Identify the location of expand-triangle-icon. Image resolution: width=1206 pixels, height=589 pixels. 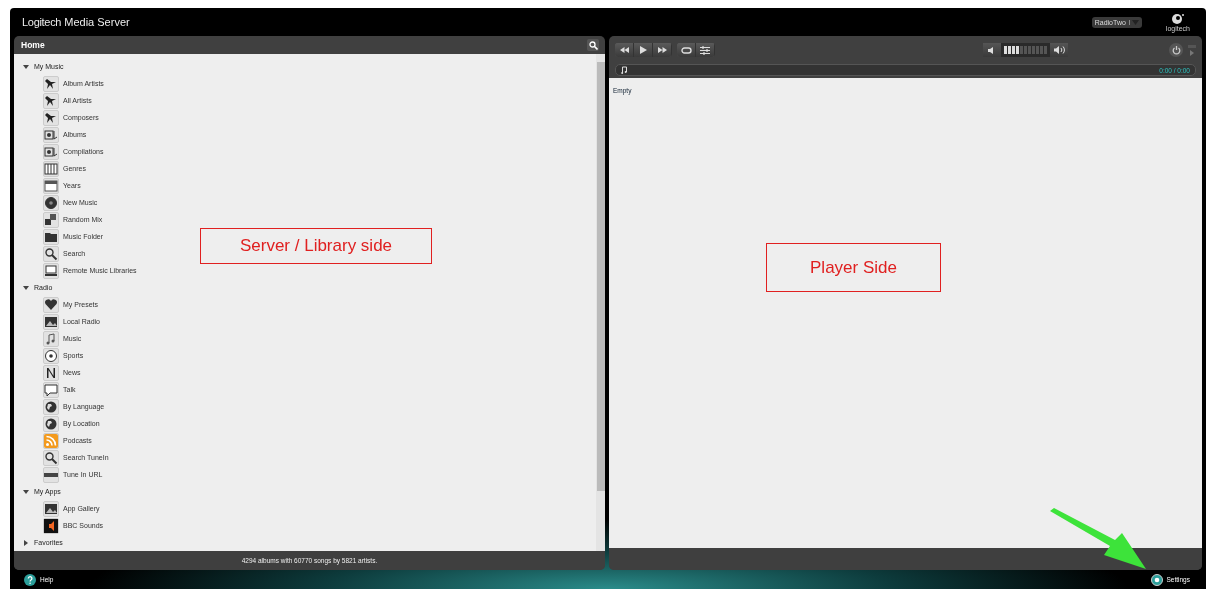
(26, 542).